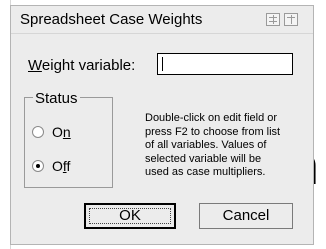 This screenshot has width=326, height=249. I want to click on weight-variable-input, so click(225, 64).